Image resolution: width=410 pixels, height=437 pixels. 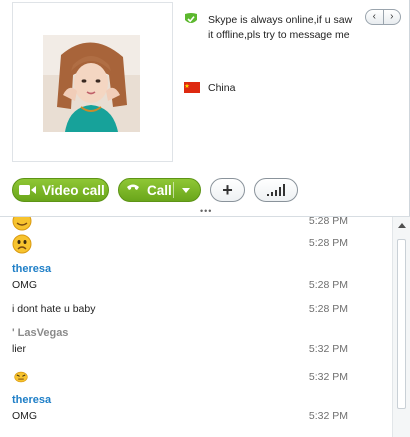 What do you see at coordinates (206, 211) in the screenshot?
I see `resize-grip-icon: •••` at bounding box center [206, 211].